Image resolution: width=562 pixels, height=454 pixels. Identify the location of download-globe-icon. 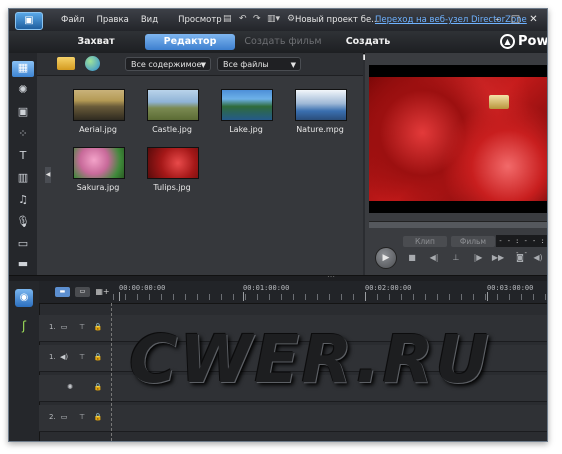
(92, 63).